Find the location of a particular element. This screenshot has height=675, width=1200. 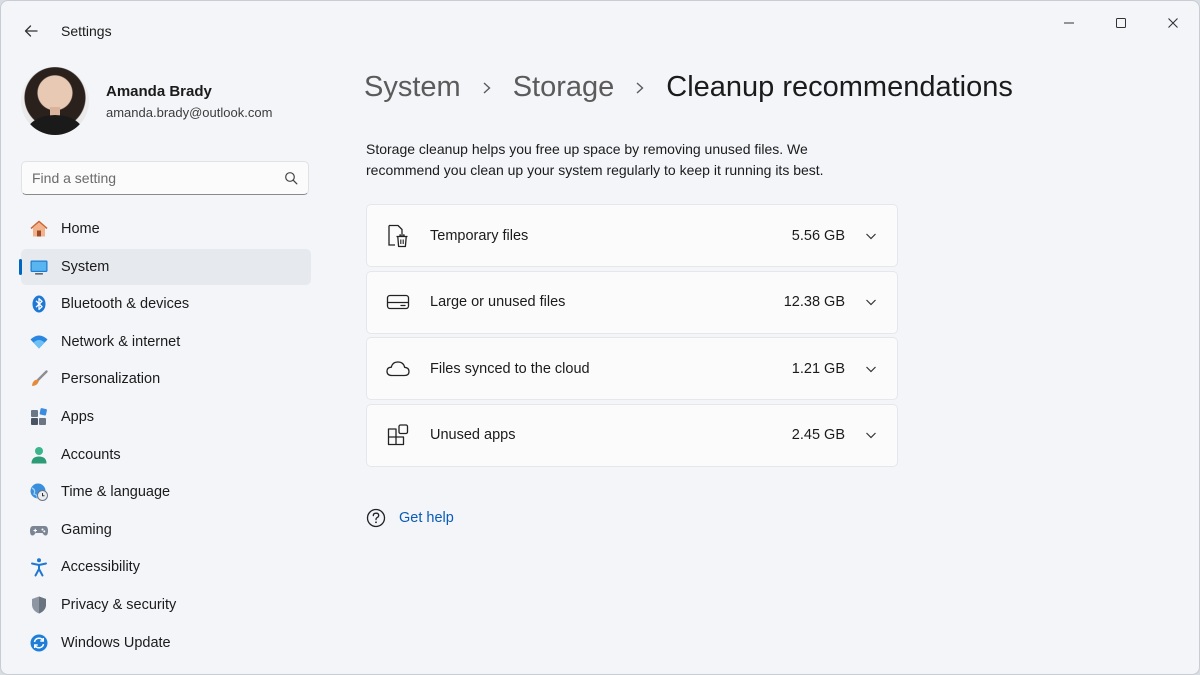

cleanup-item-label: Unused apps is located at coordinates (473, 435).